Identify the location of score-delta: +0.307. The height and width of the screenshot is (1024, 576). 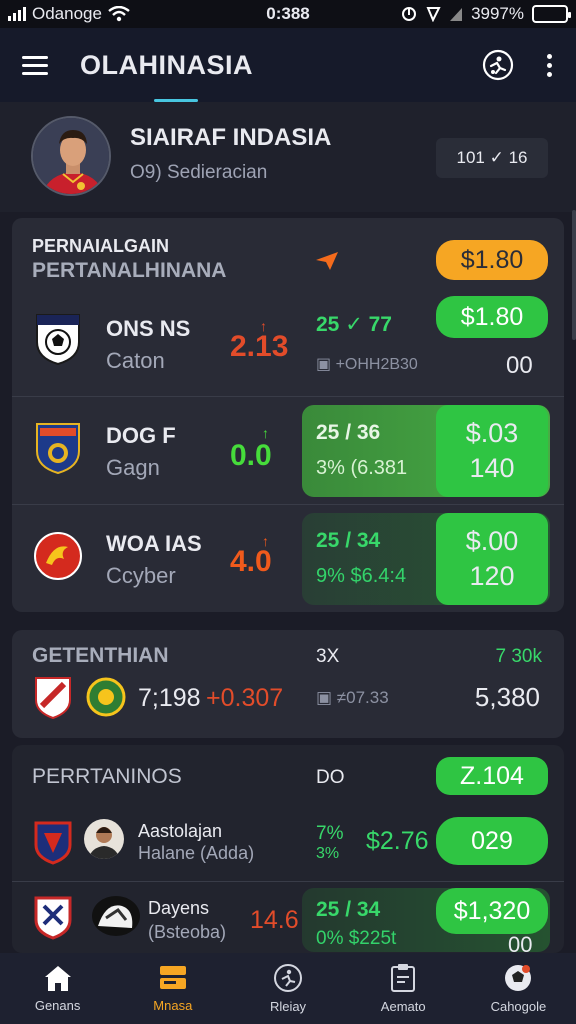
(245, 698).